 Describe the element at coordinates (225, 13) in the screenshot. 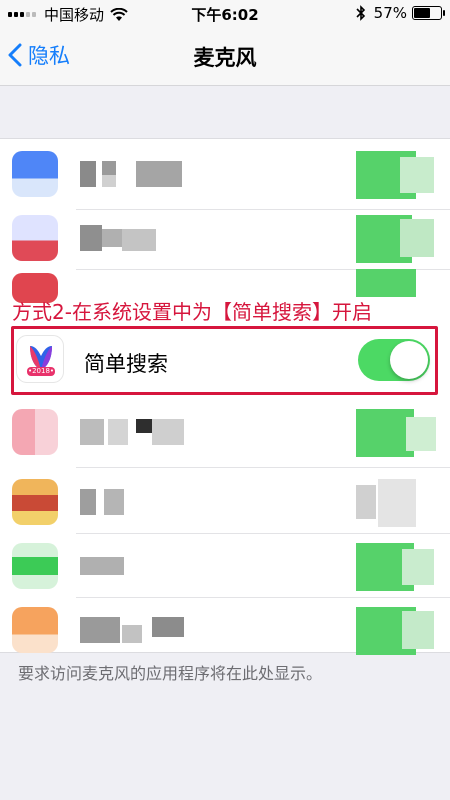

I see `status-bar: 中国移动 下午6:02 57%` at that location.